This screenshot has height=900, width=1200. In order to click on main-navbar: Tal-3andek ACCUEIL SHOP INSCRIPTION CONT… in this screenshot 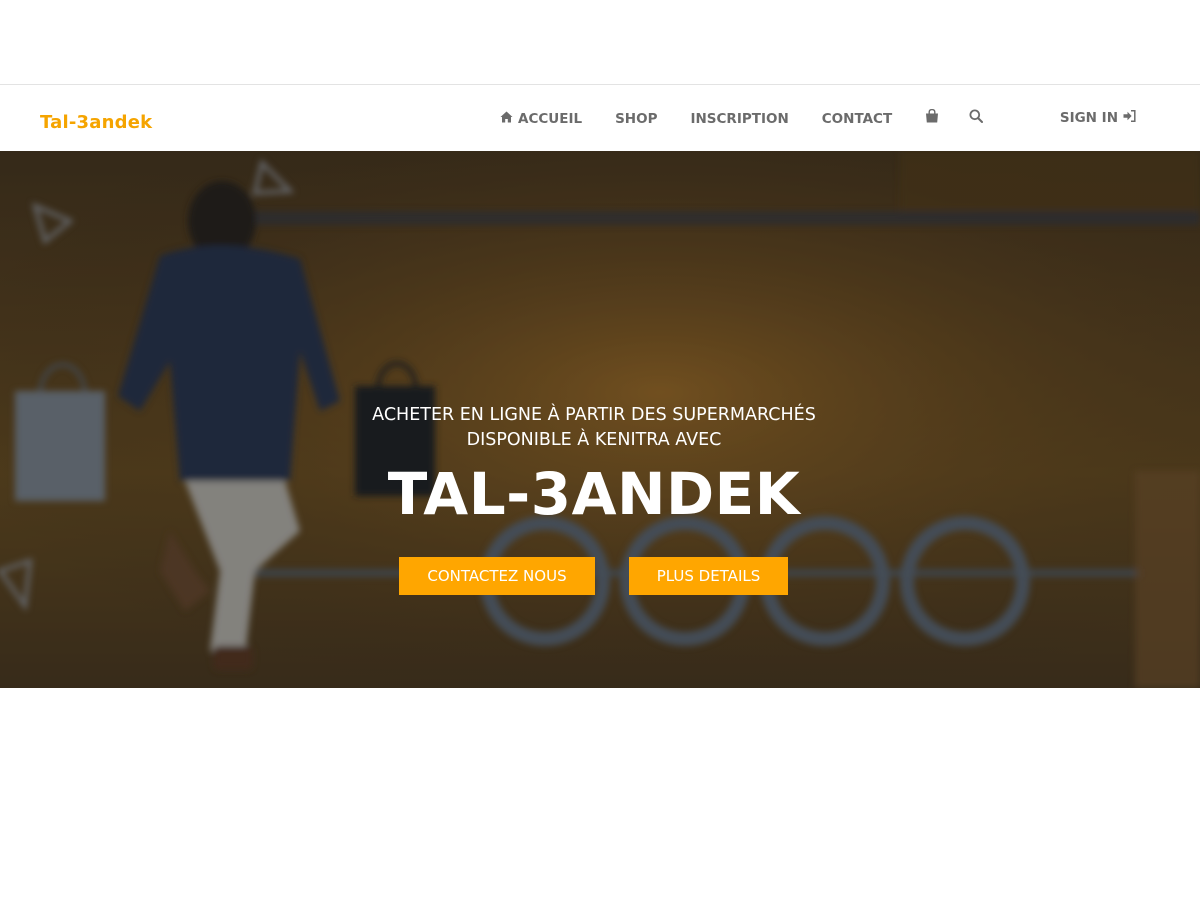, I will do `click(600, 118)`.